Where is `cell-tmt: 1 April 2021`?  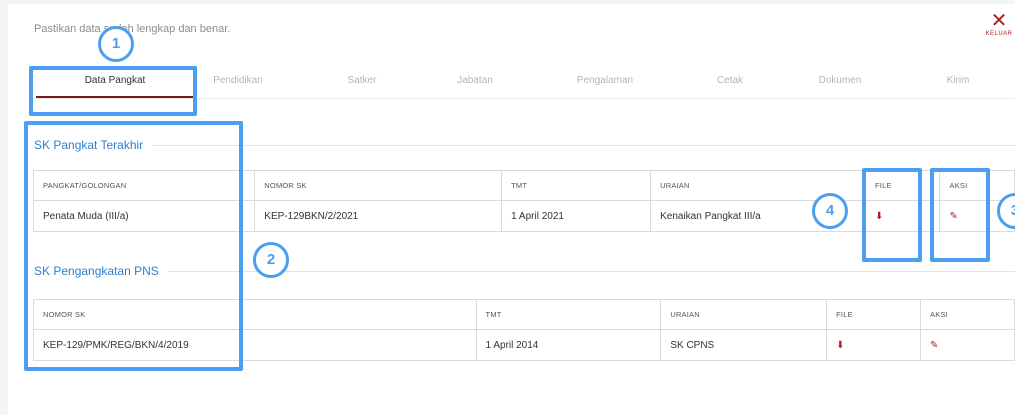 cell-tmt: 1 April 2021 is located at coordinates (576, 216).